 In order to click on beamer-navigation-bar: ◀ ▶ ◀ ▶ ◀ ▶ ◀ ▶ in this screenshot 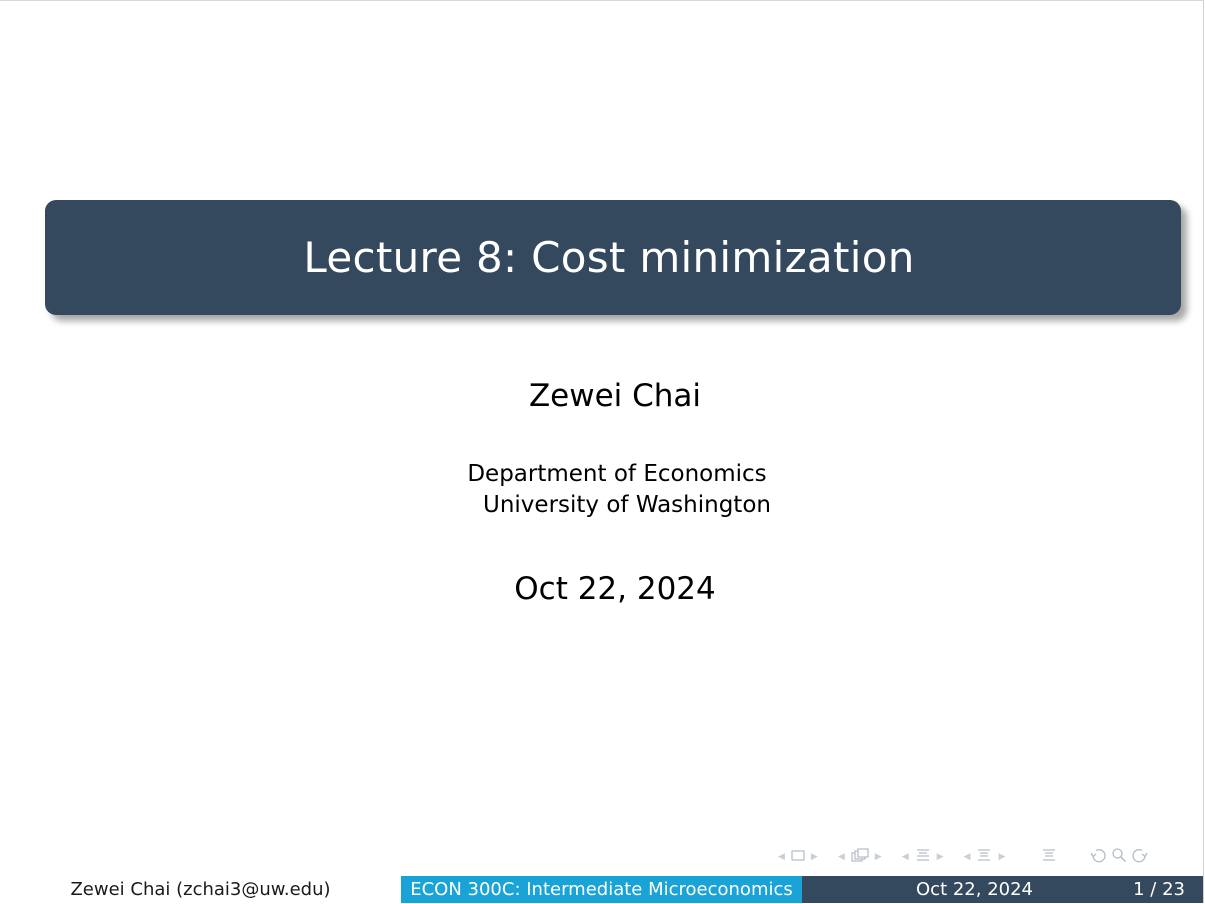, I will do `click(962, 857)`.